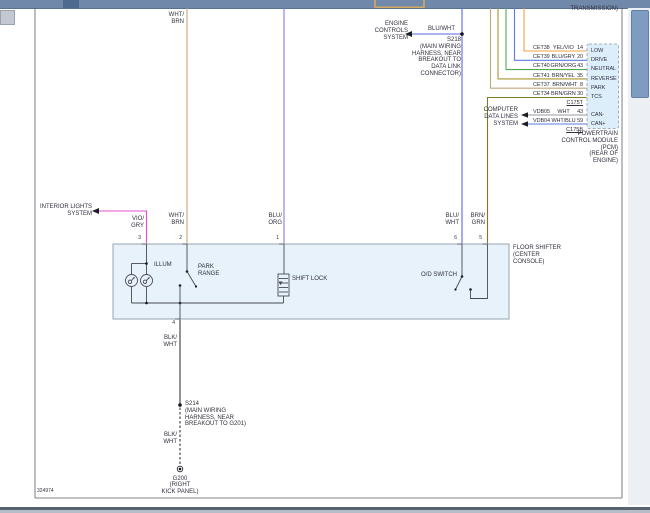 Image resolution: width=650 pixels, height=513 pixels. Describe the element at coordinates (173, 323) in the screenshot. I see `pin-4-label: 4` at that location.